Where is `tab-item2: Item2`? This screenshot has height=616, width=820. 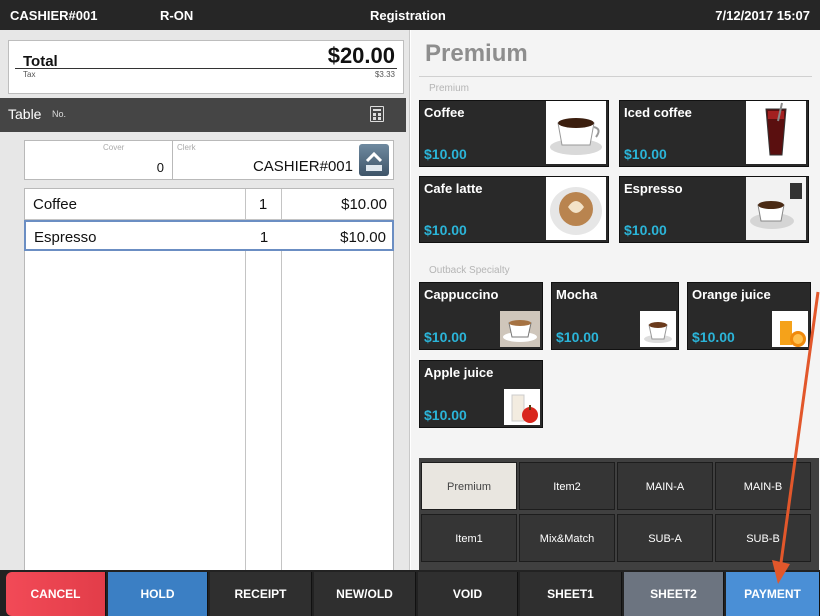 tab-item2: Item2 is located at coordinates (567, 486).